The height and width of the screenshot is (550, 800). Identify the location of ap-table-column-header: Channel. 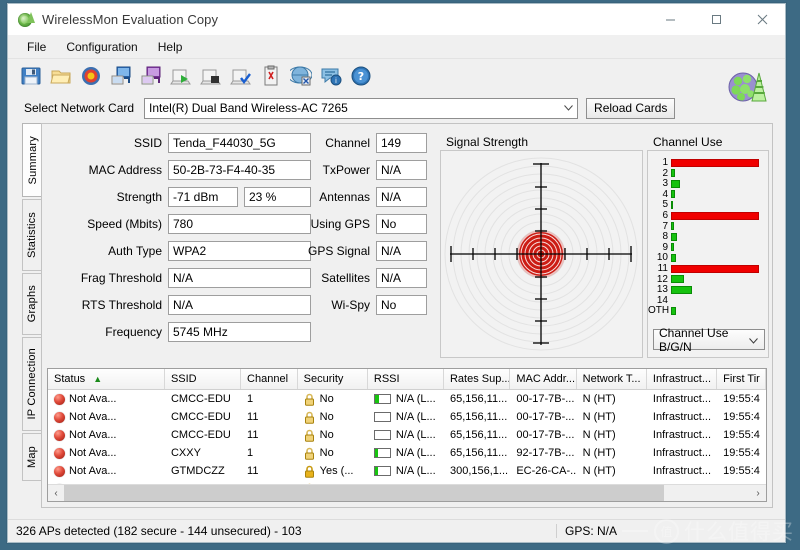
(269, 379).